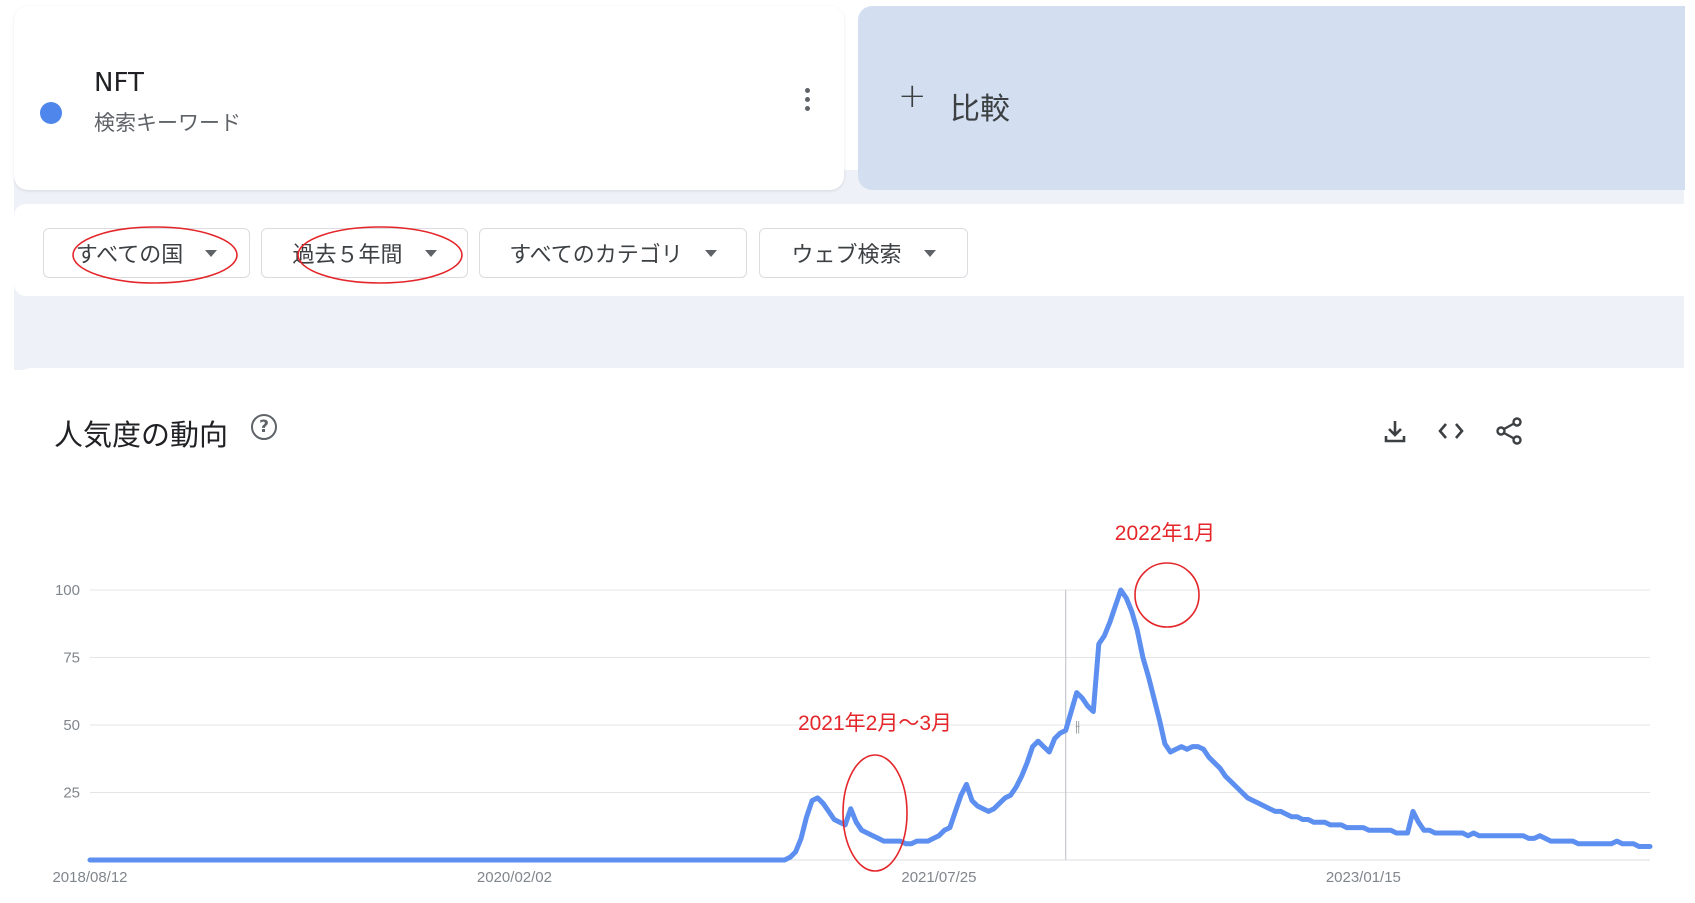 The height and width of the screenshot is (903, 1695). Describe the element at coordinates (71, 725) in the screenshot. I see `y-tick-label: 50` at that location.